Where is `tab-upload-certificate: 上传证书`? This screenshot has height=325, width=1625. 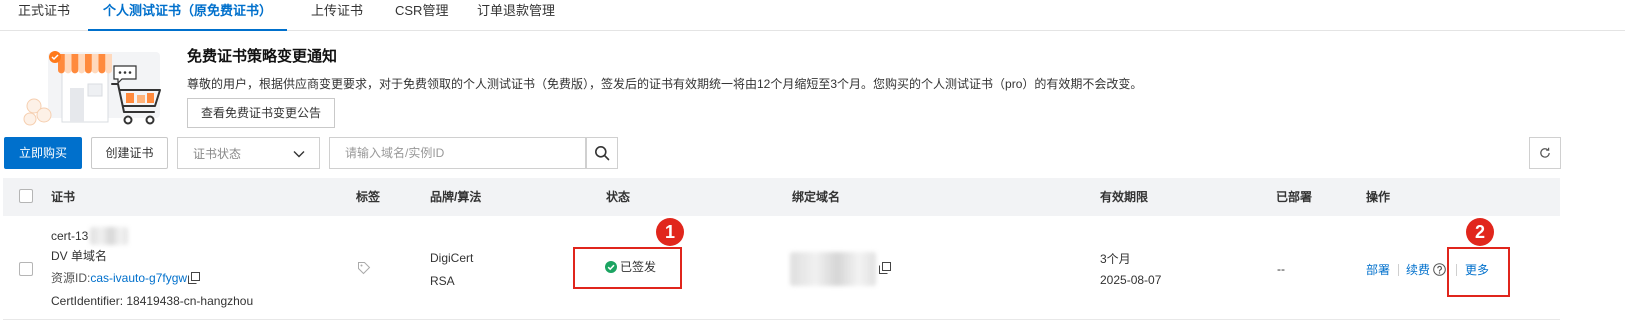
tab-upload-certificate: 上传证书 is located at coordinates (337, 15).